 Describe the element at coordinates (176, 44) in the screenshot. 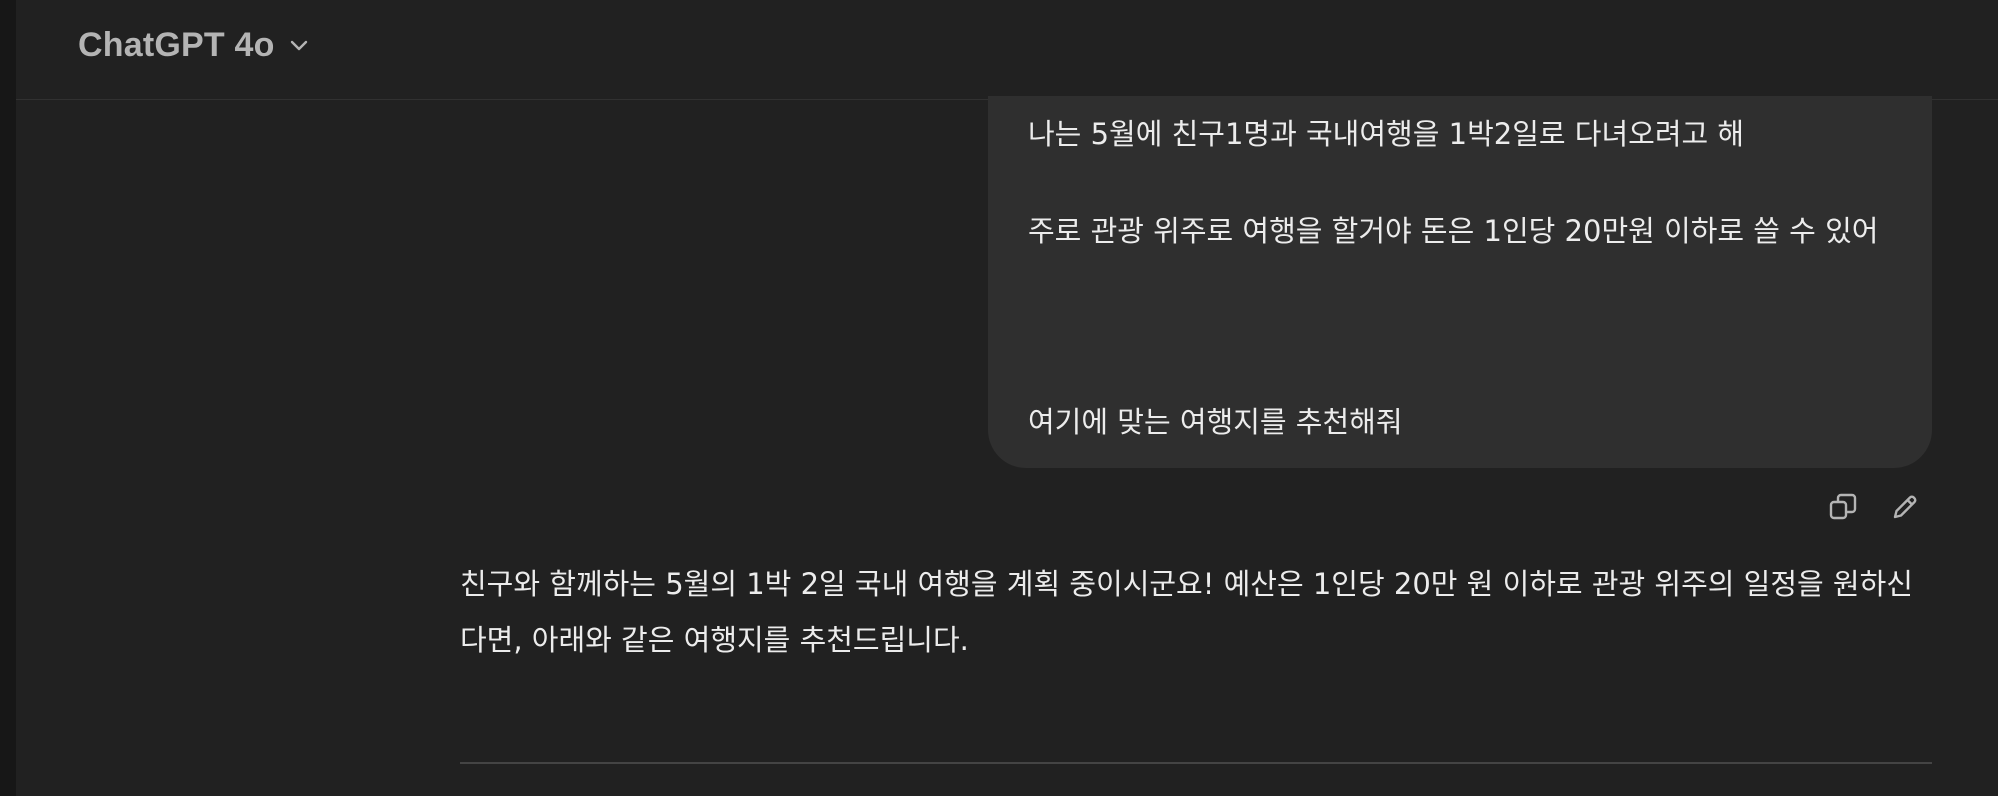

I see `model-name: ChatGPT 4o` at that location.